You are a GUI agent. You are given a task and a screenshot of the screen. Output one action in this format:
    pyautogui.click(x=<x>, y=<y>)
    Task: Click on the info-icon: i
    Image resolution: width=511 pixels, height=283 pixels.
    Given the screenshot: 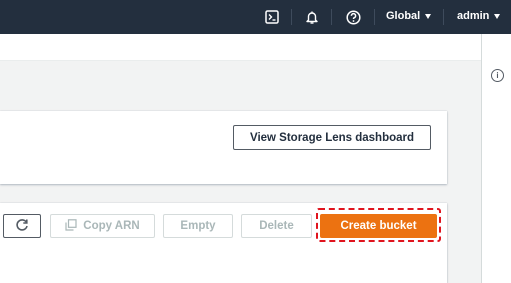 What is the action you would take?
    pyautogui.click(x=497, y=75)
    